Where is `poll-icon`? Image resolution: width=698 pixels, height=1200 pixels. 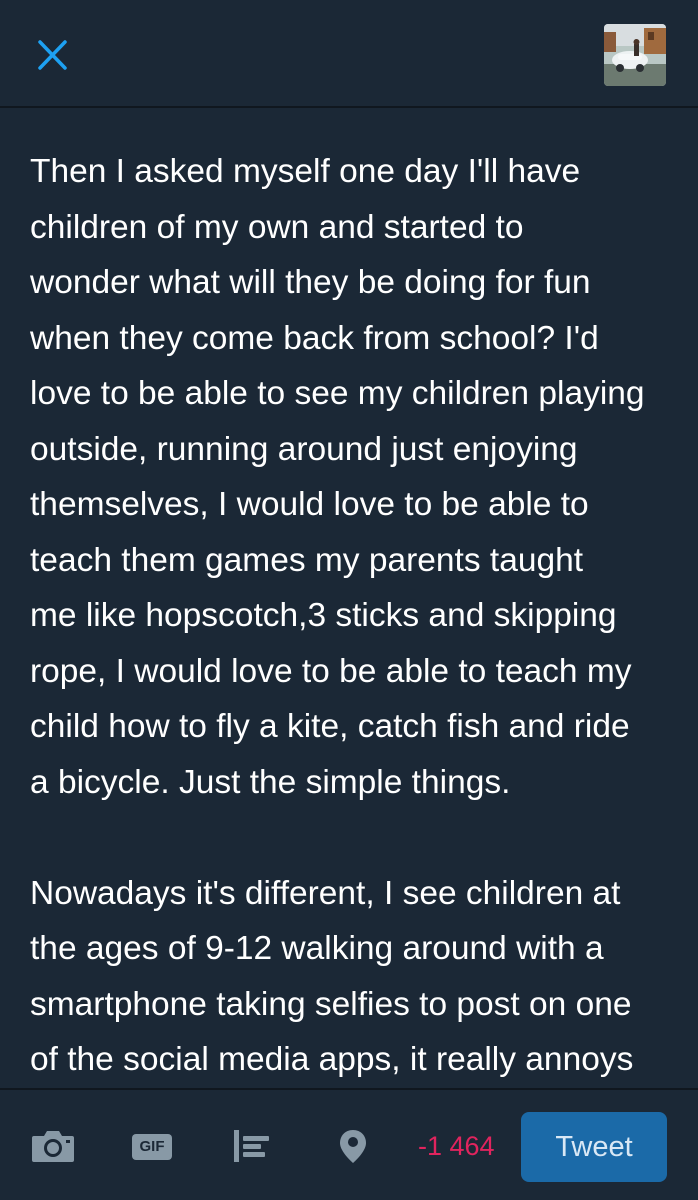
poll-icon is located at coordinates (251, 1146).